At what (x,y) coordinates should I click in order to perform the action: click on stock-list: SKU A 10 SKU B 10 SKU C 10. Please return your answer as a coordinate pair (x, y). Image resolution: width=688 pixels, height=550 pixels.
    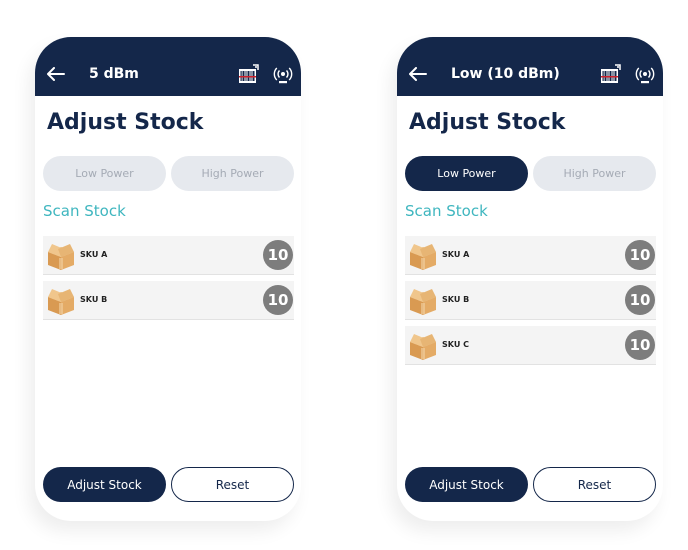
    Looking at the image, I should click on (530, 303).